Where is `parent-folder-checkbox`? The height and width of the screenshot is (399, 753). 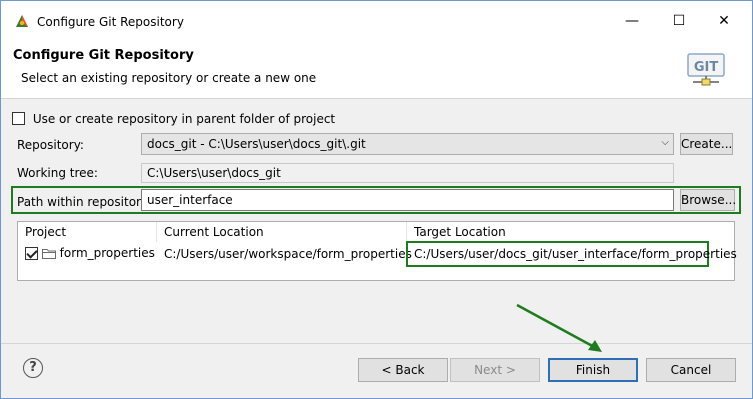
parent-folder-checkbox is located at coordinates (18, 118).